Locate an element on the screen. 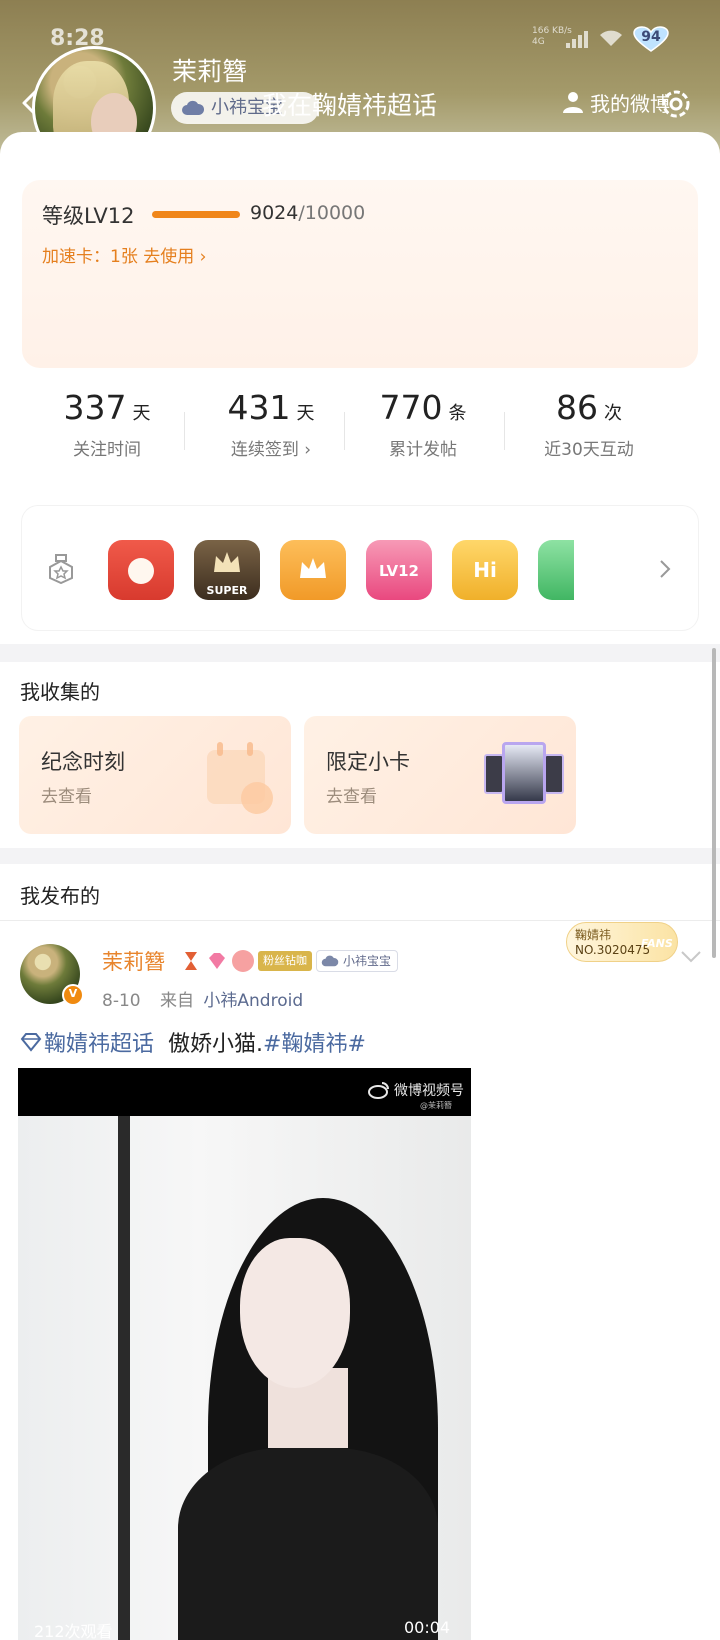 Image resolution: width=720 pixels, height=1640 pixels. post-content: 鞠婧祎超话 傲娇小猫. #鞠婧祎# is located at coordinates (193, 1042).